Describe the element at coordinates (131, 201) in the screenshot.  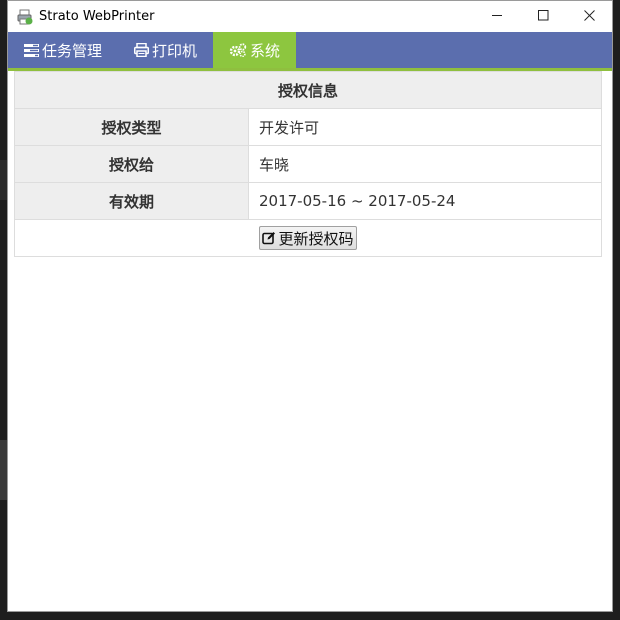
I see `validity-label: 有效期` at that location.